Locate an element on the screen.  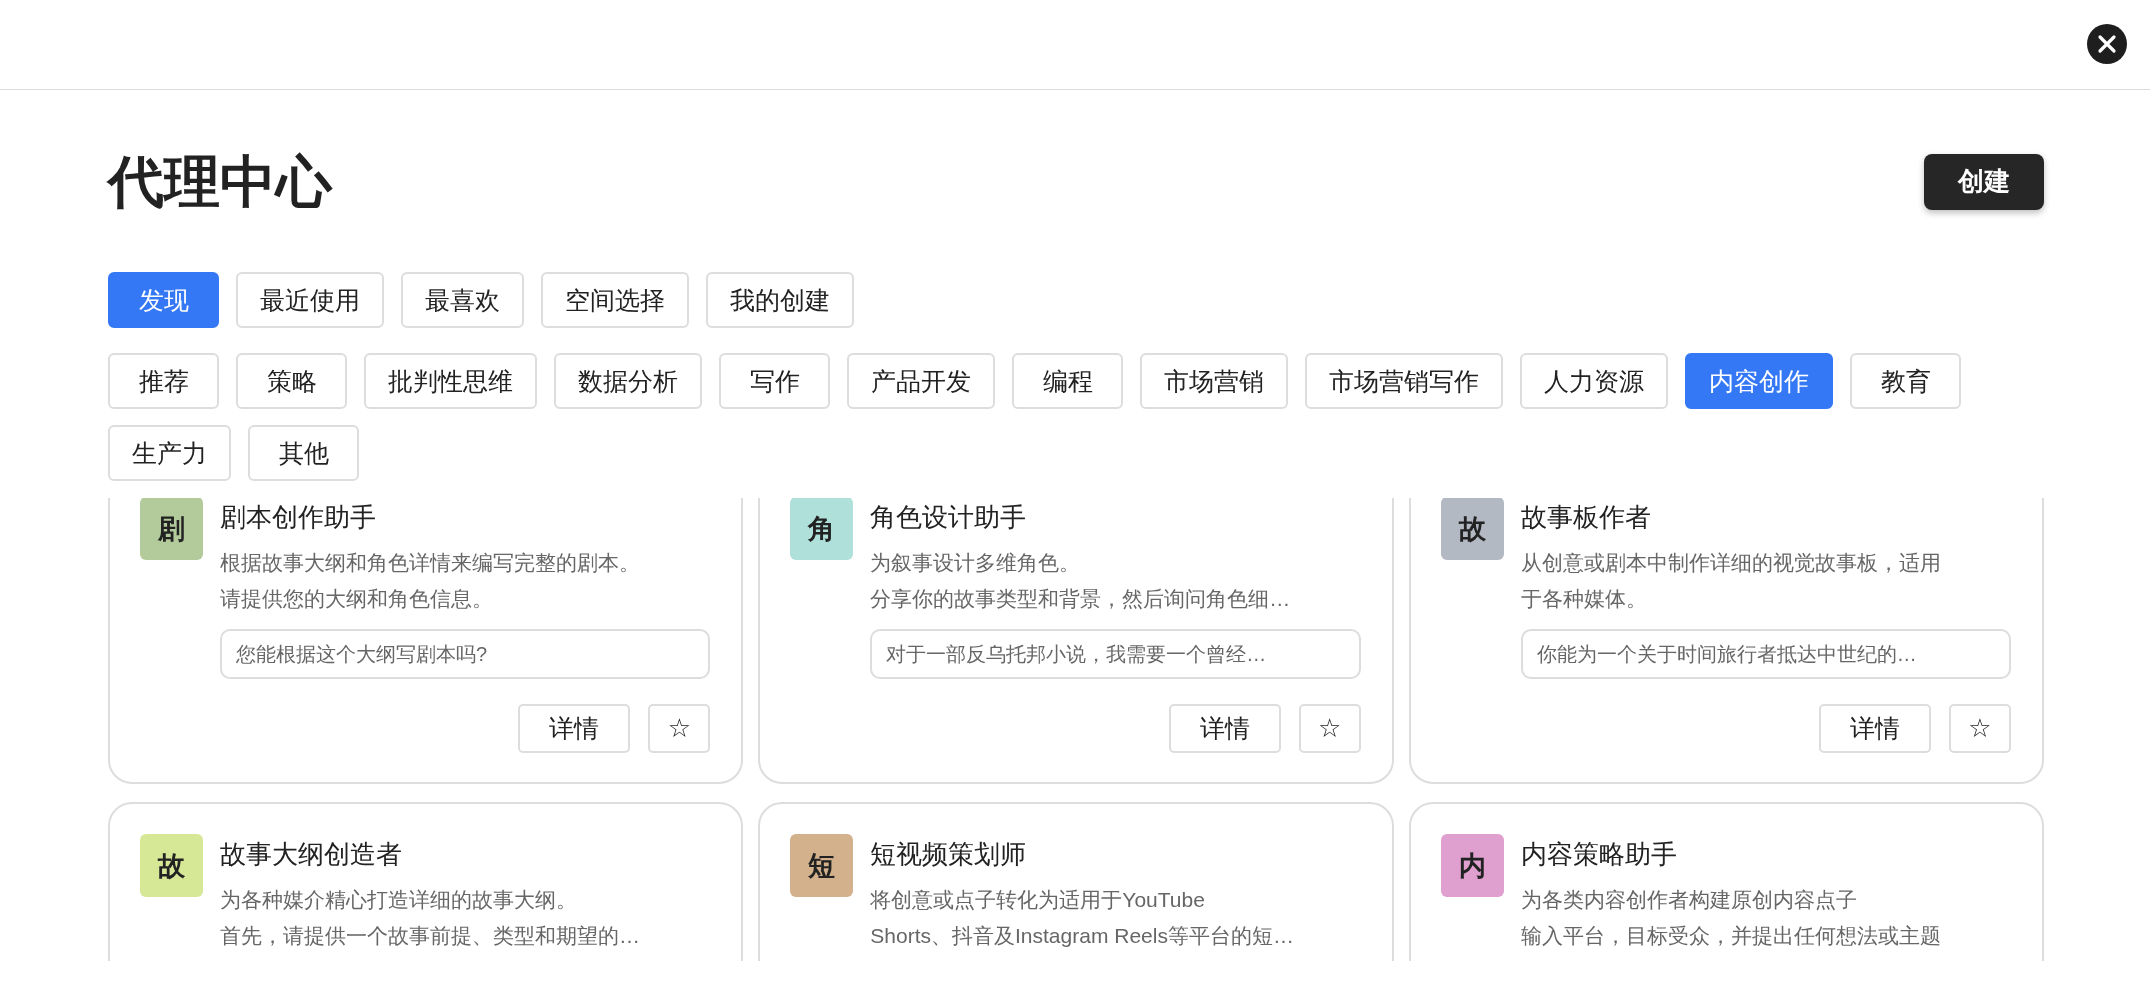
category-tab: 产品开发 is located at coordinates (921, 381).